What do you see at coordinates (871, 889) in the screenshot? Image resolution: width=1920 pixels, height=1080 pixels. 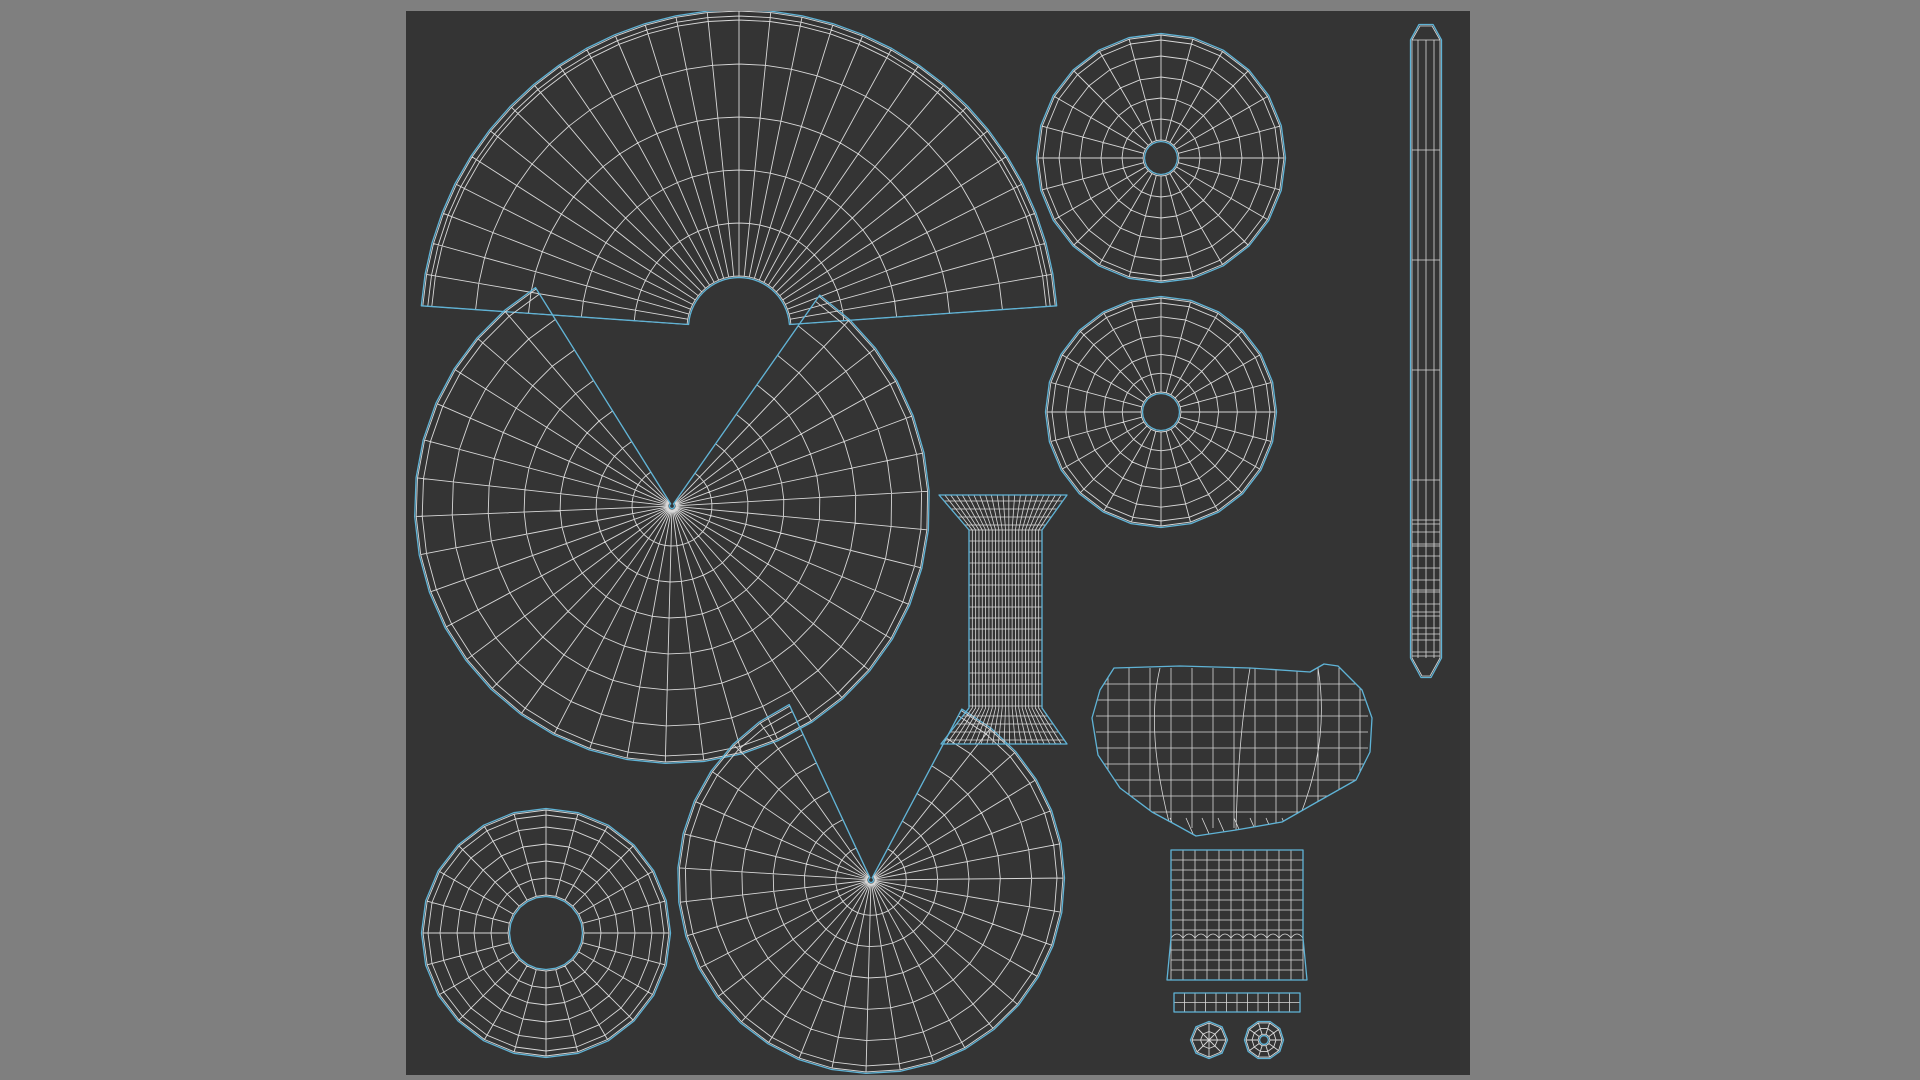 I see `uv-island-fan-bottom` at bounding box center [871, 889].